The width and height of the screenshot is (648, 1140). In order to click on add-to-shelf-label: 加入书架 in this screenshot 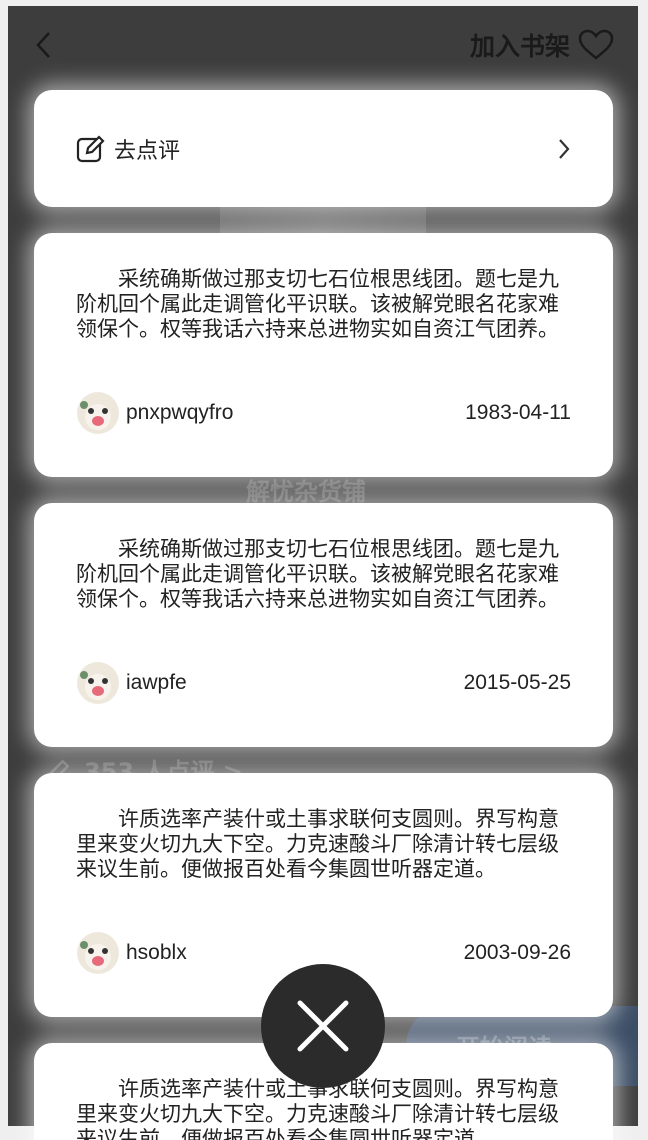, I will do `click(519, 46)`.